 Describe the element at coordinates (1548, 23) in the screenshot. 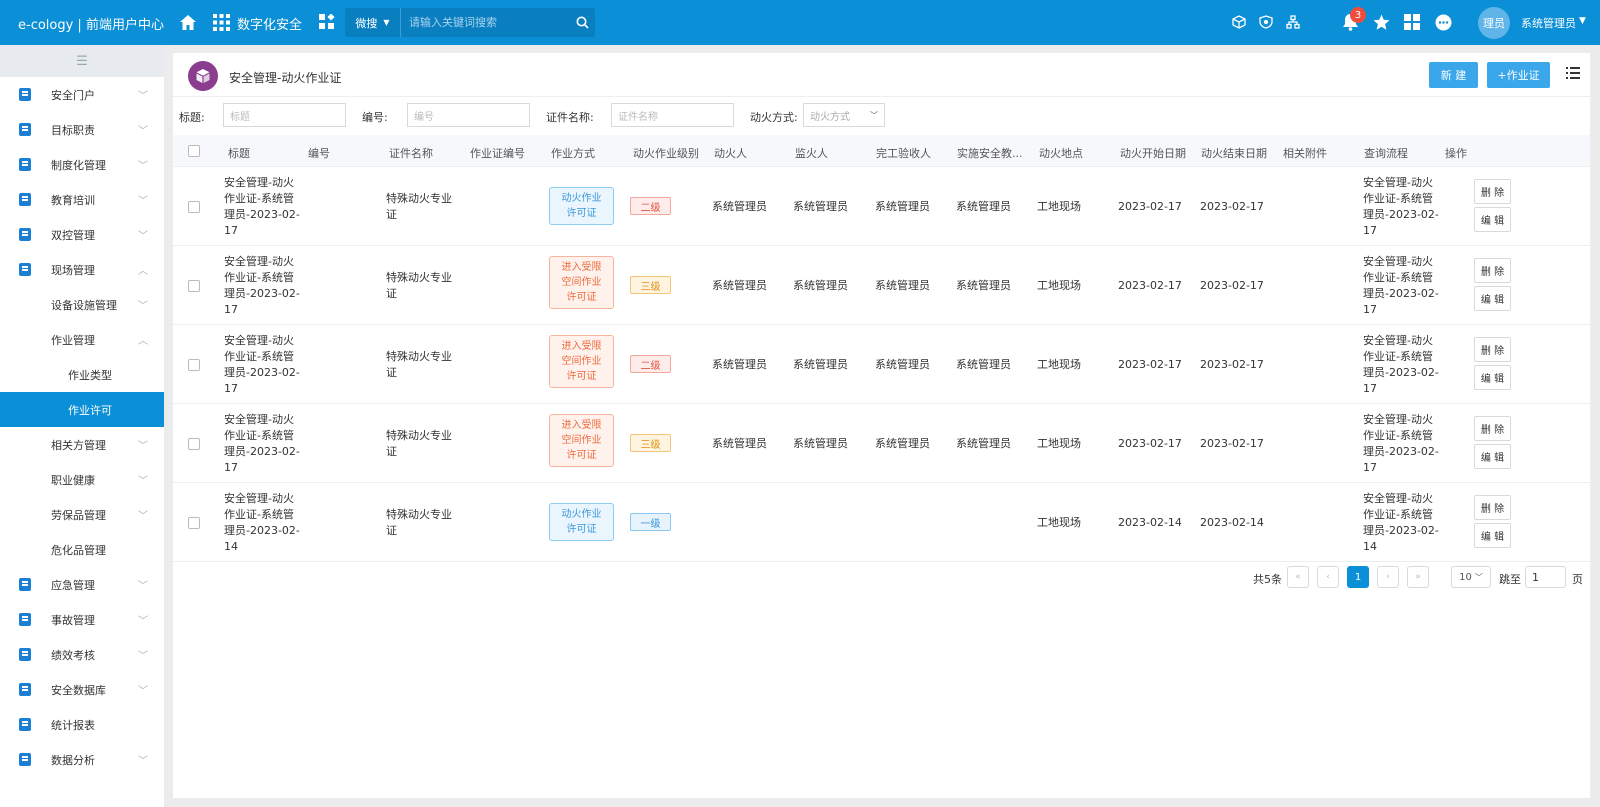

I see `username: 系统管理员` at that location.